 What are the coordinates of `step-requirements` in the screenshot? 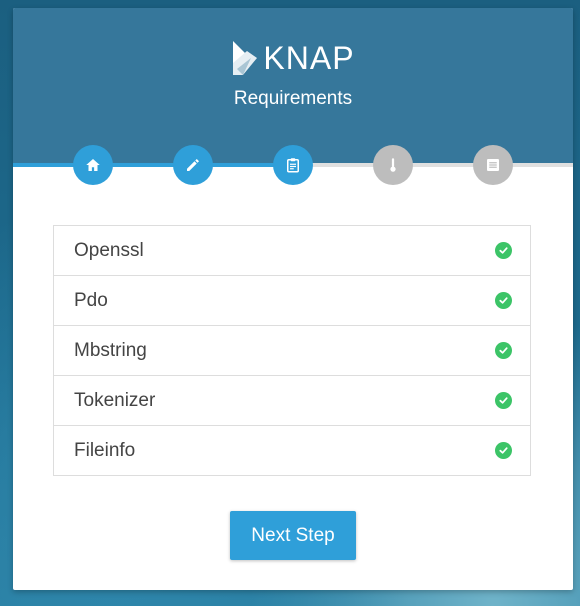 It's located at (293, 165).